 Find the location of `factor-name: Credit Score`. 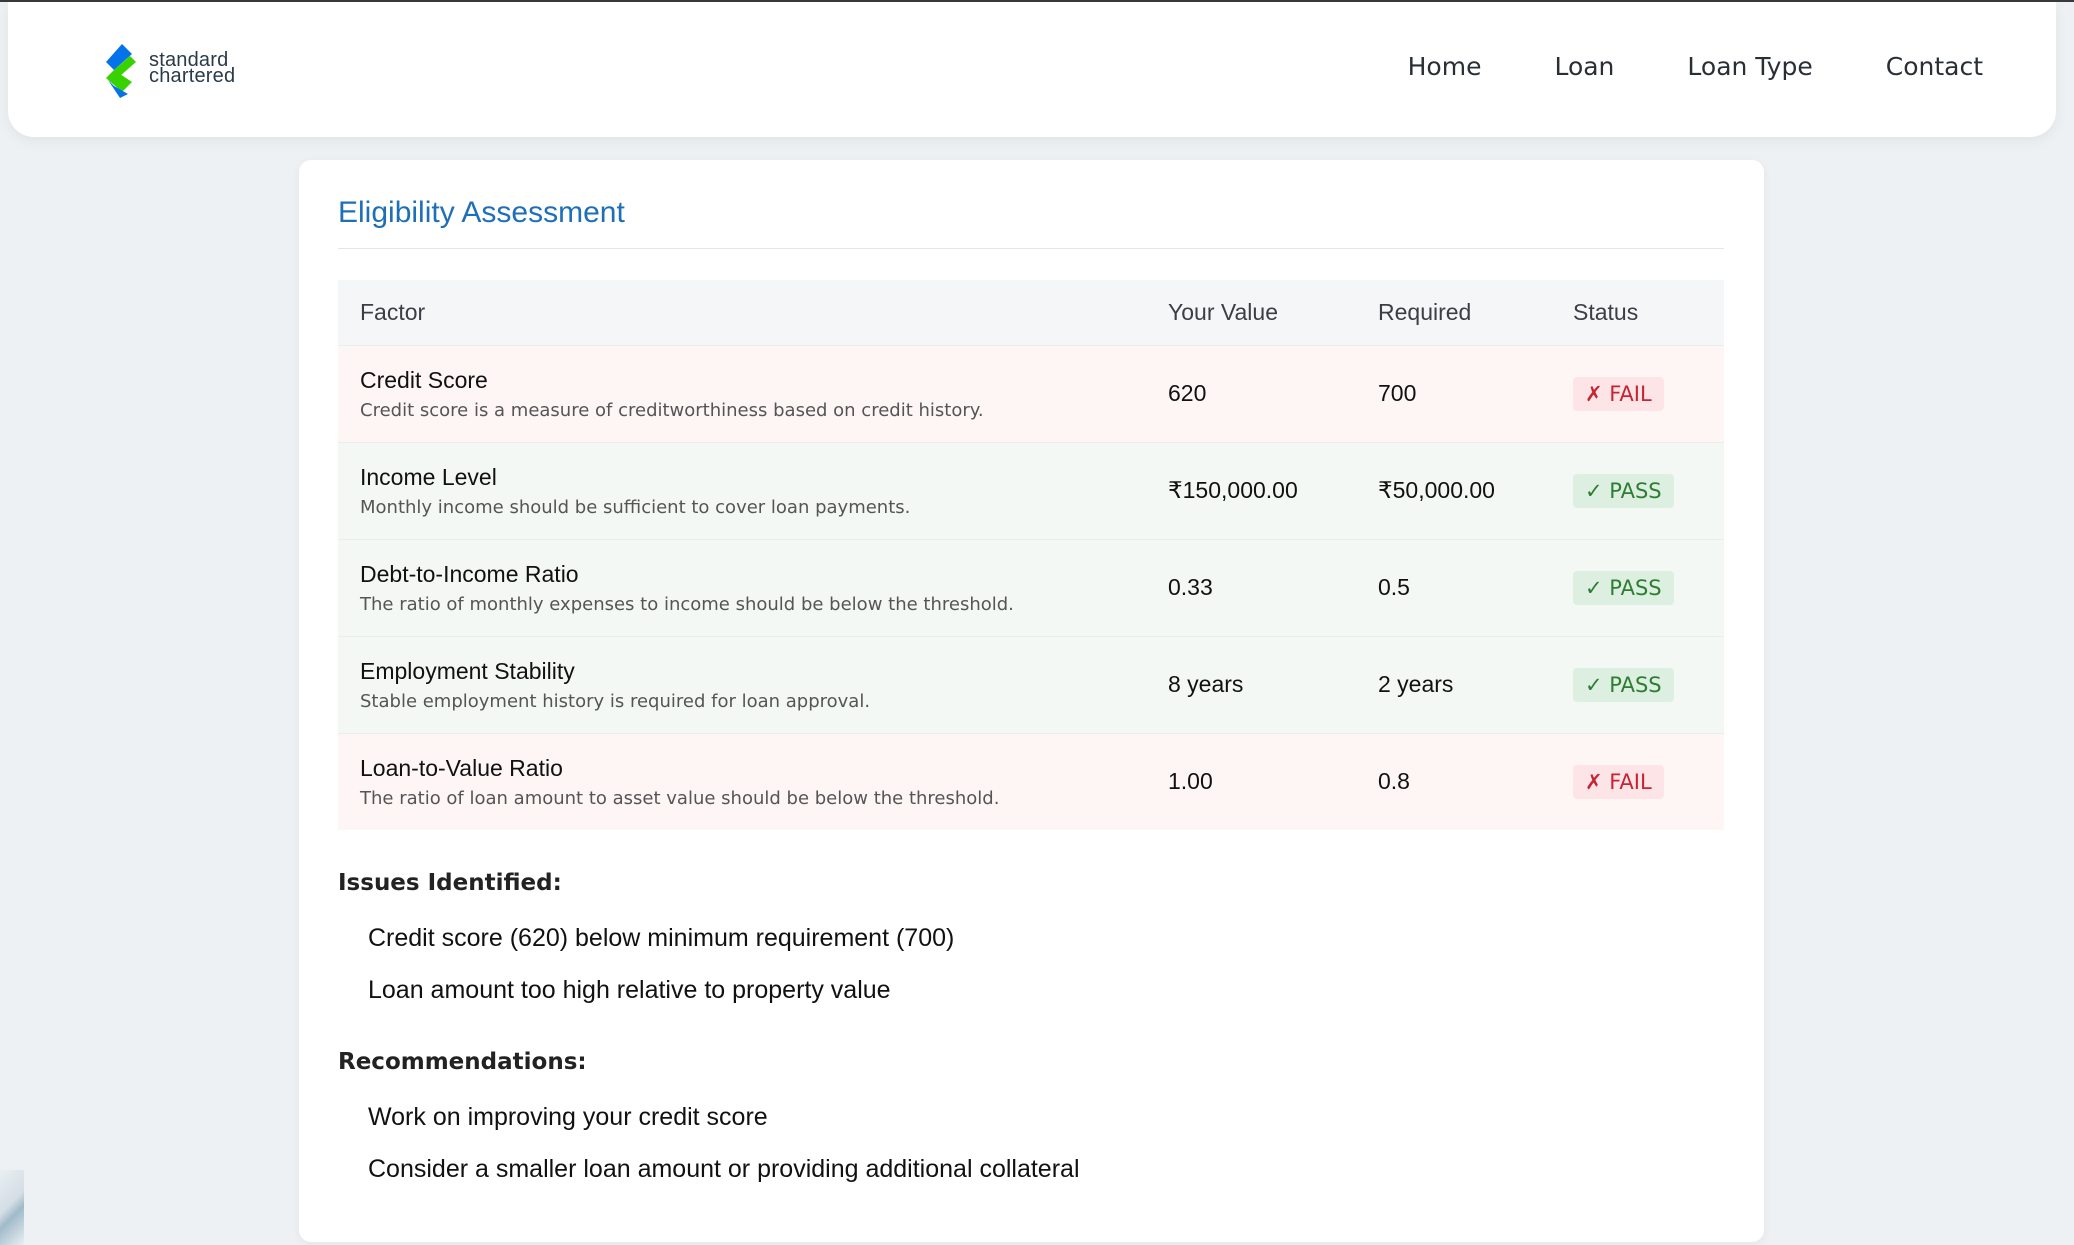

factor-name: Credit Score is located at coordinates (424, 379).